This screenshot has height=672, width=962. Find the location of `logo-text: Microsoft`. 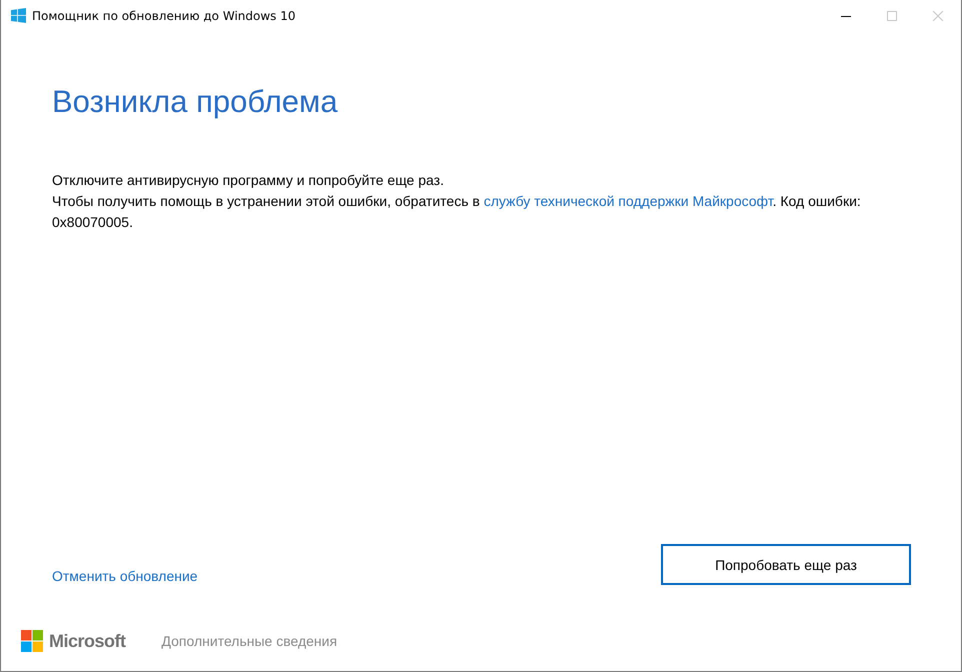

logo-text: Microsoft is located at coordinates (87, 641).